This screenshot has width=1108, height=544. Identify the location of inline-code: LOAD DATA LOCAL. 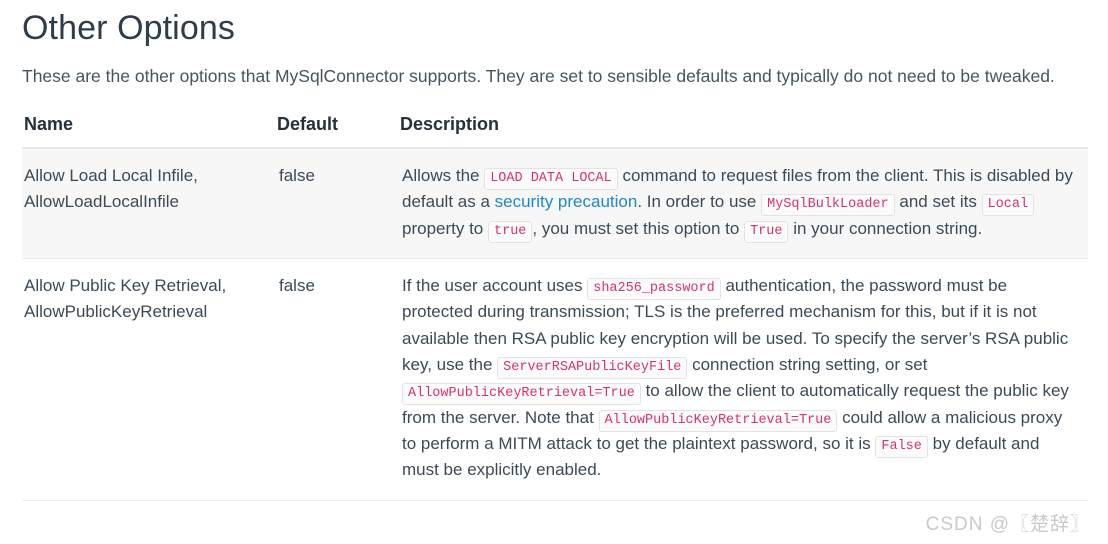
(551, 178).